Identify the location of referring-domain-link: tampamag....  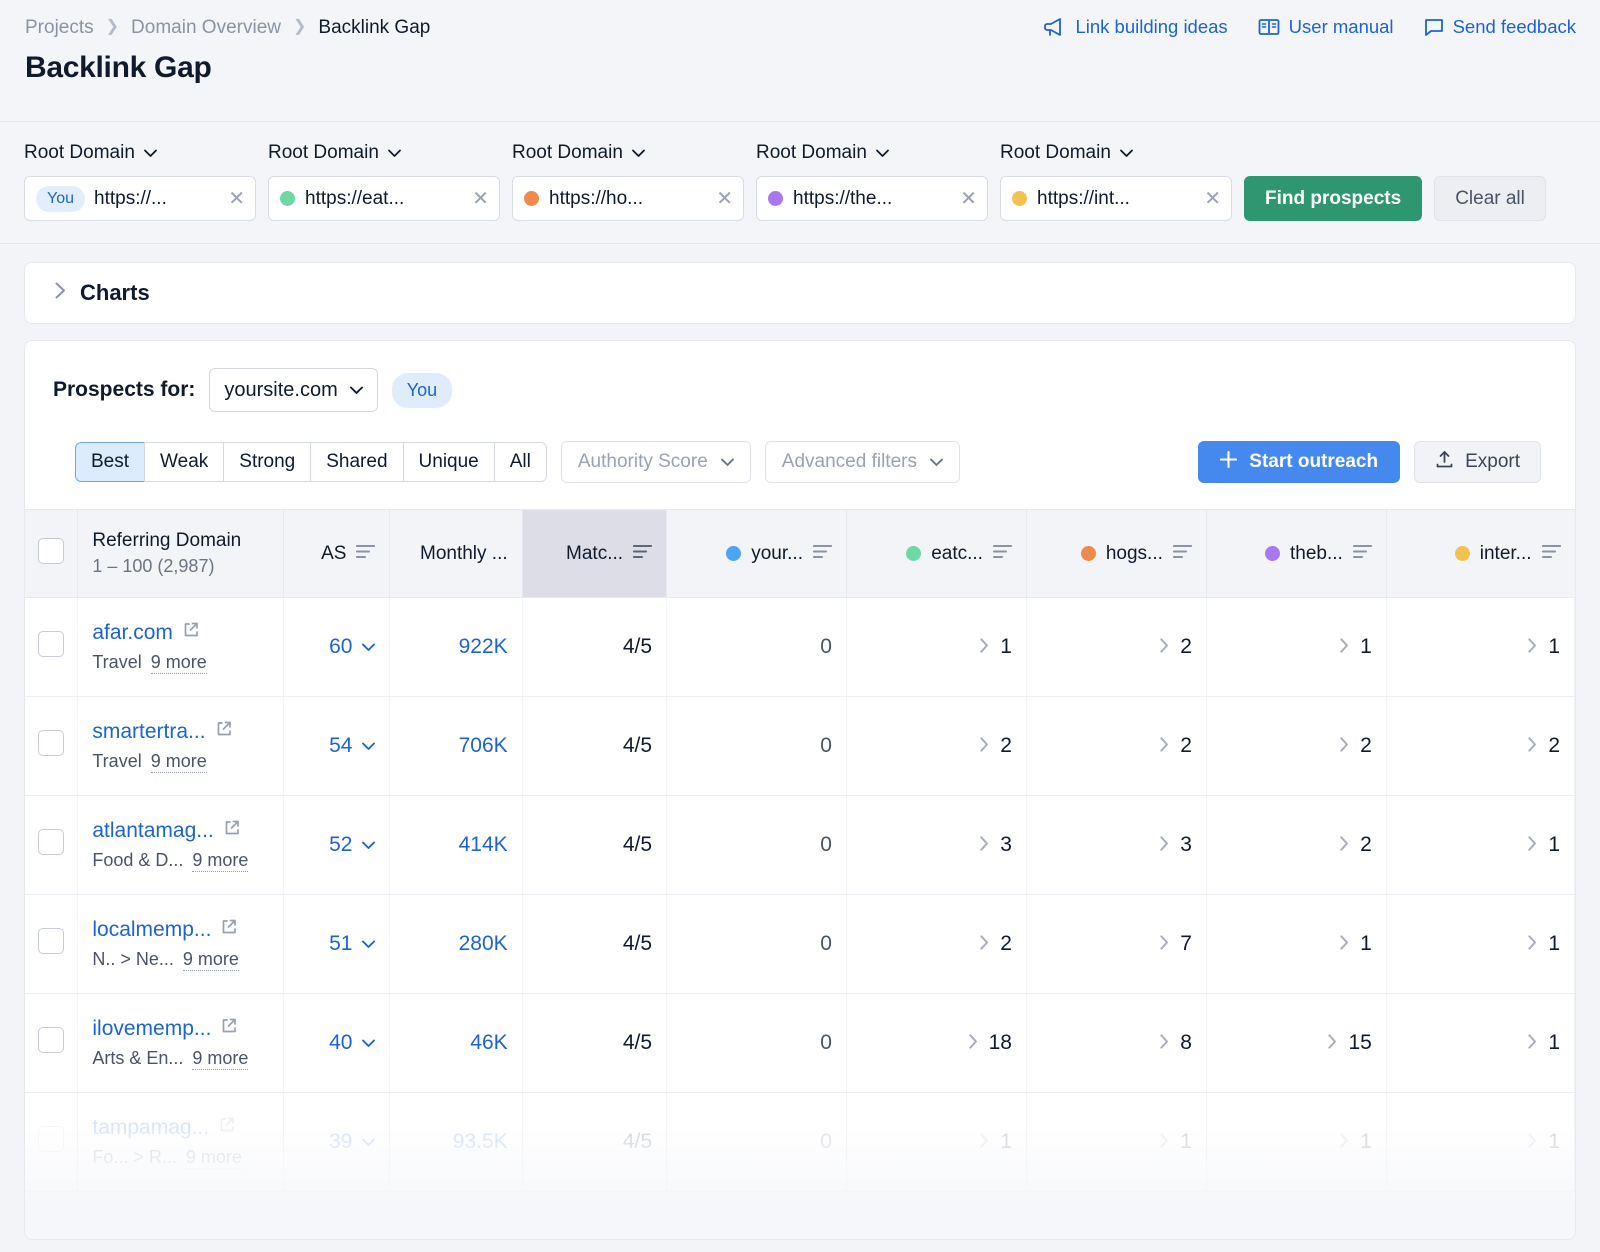
(150, 1128).